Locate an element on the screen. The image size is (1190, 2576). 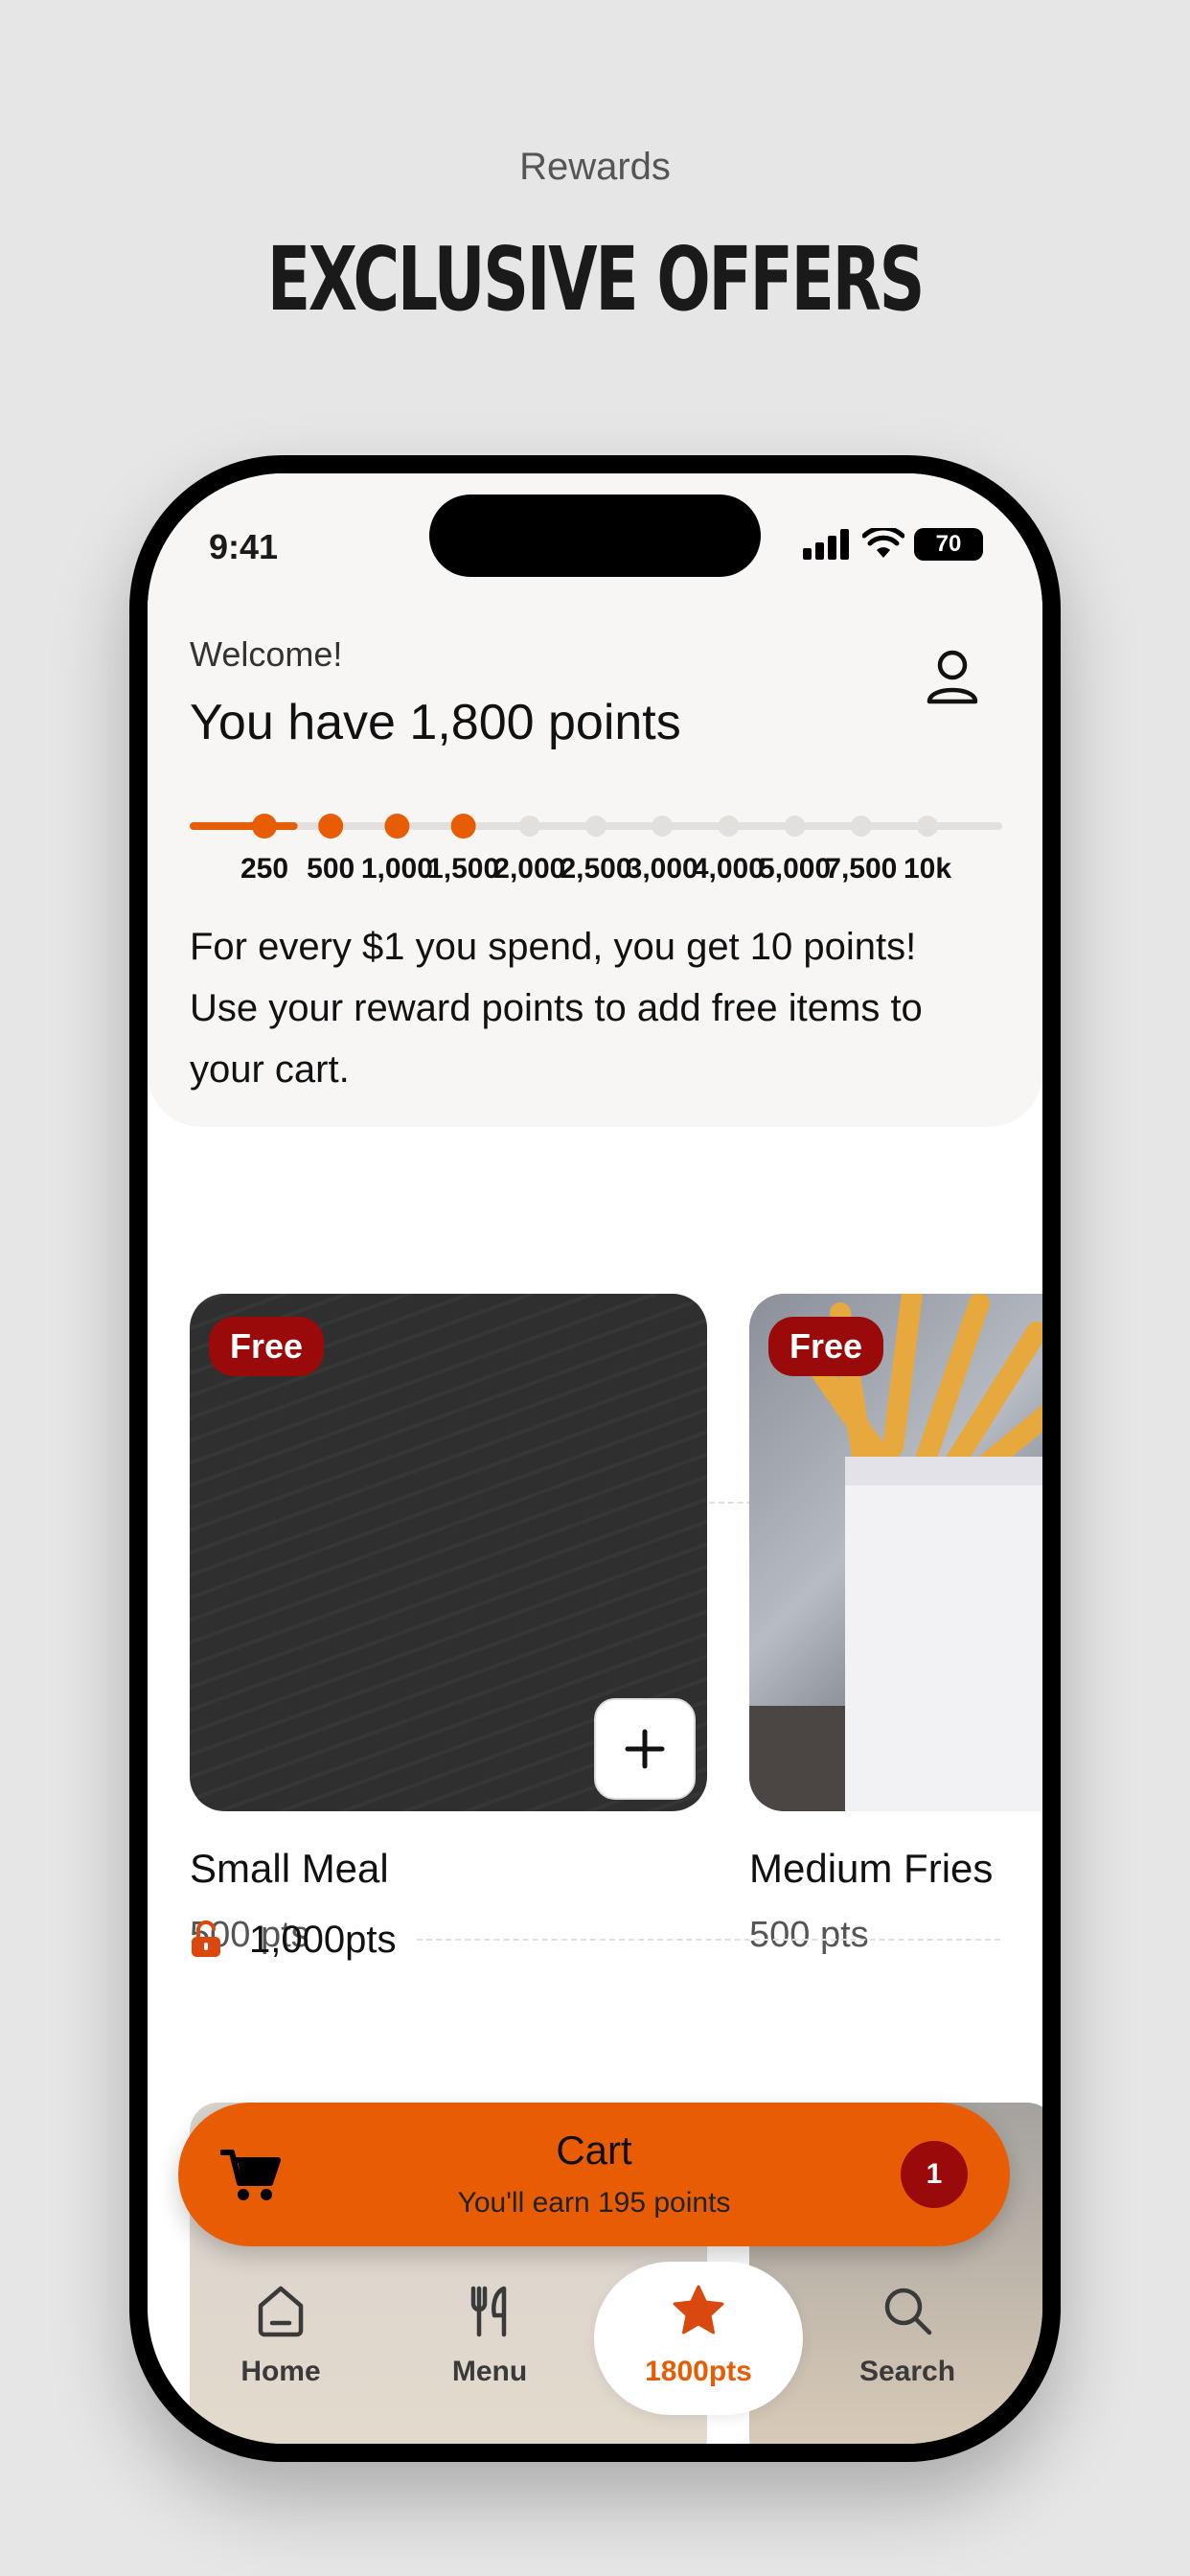
cart-button: Cart You'll earn 195 points 1 is located at coordinates (594, 2174).